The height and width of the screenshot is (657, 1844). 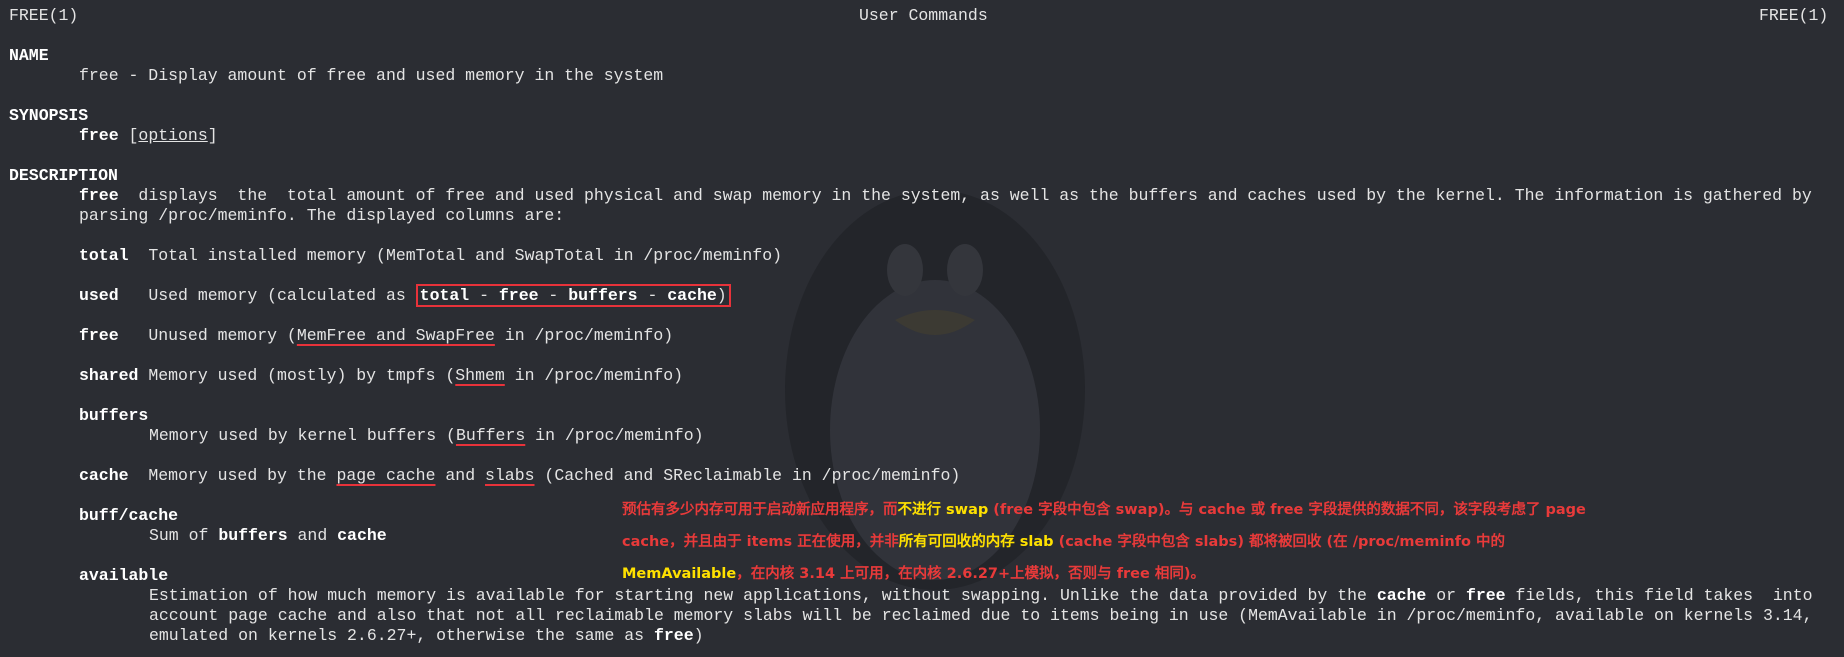 I want to click on term-total: total, so click(x=104, y=255).